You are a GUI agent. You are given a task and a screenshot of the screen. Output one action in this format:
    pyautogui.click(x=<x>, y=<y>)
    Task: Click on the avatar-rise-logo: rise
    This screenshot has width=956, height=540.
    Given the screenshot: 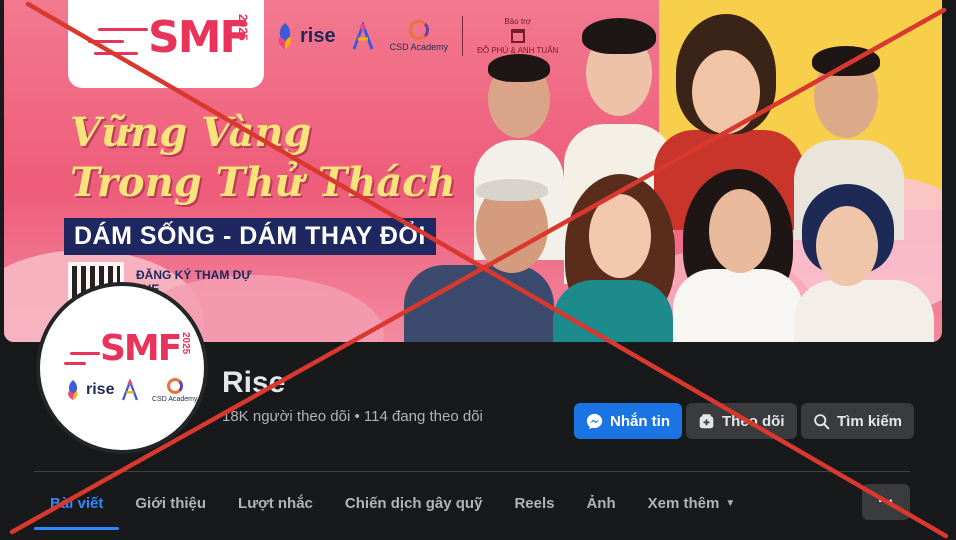 What is the action you would take?
    pyautogui.click(x=90, y=390)
    